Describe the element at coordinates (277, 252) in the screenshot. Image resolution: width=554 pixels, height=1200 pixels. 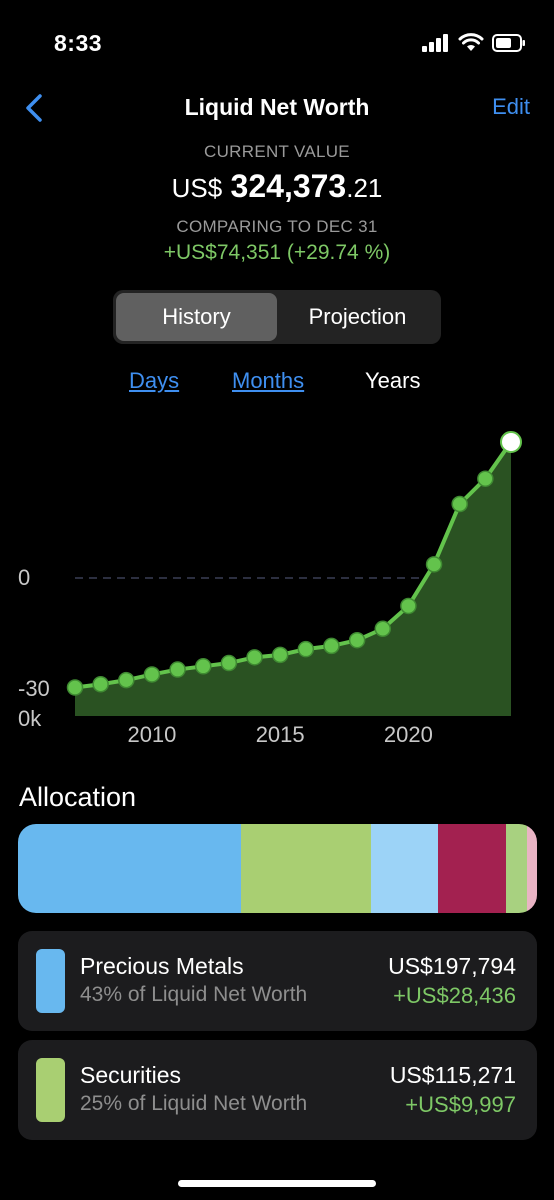
I see `change-value: +US$74,351 (+29.74 %)` at that location.